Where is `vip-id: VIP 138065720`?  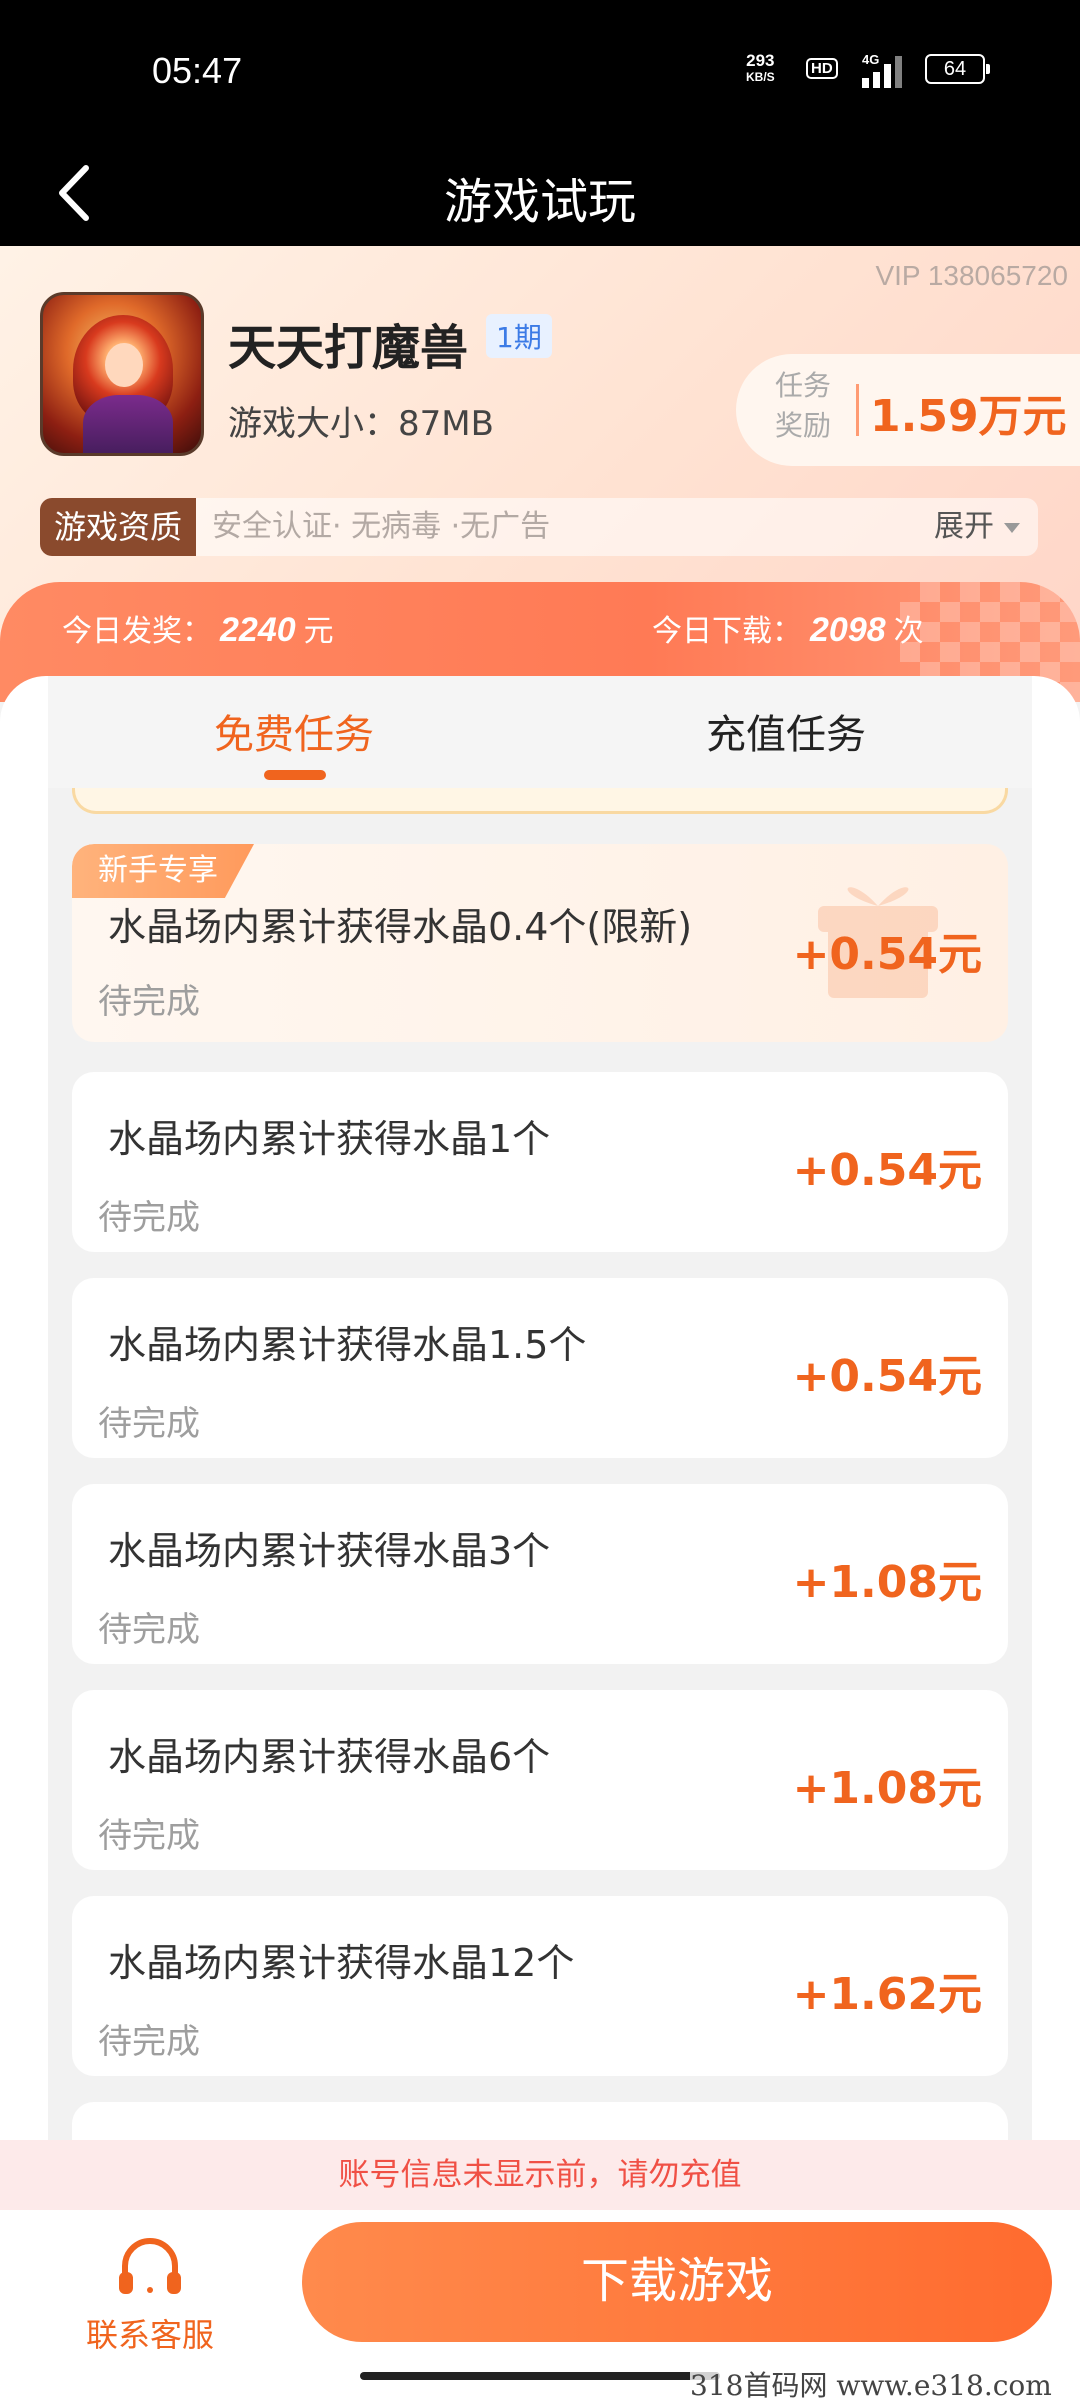 vip-id: VIP 138065720 is located at coordinates (971, 275).